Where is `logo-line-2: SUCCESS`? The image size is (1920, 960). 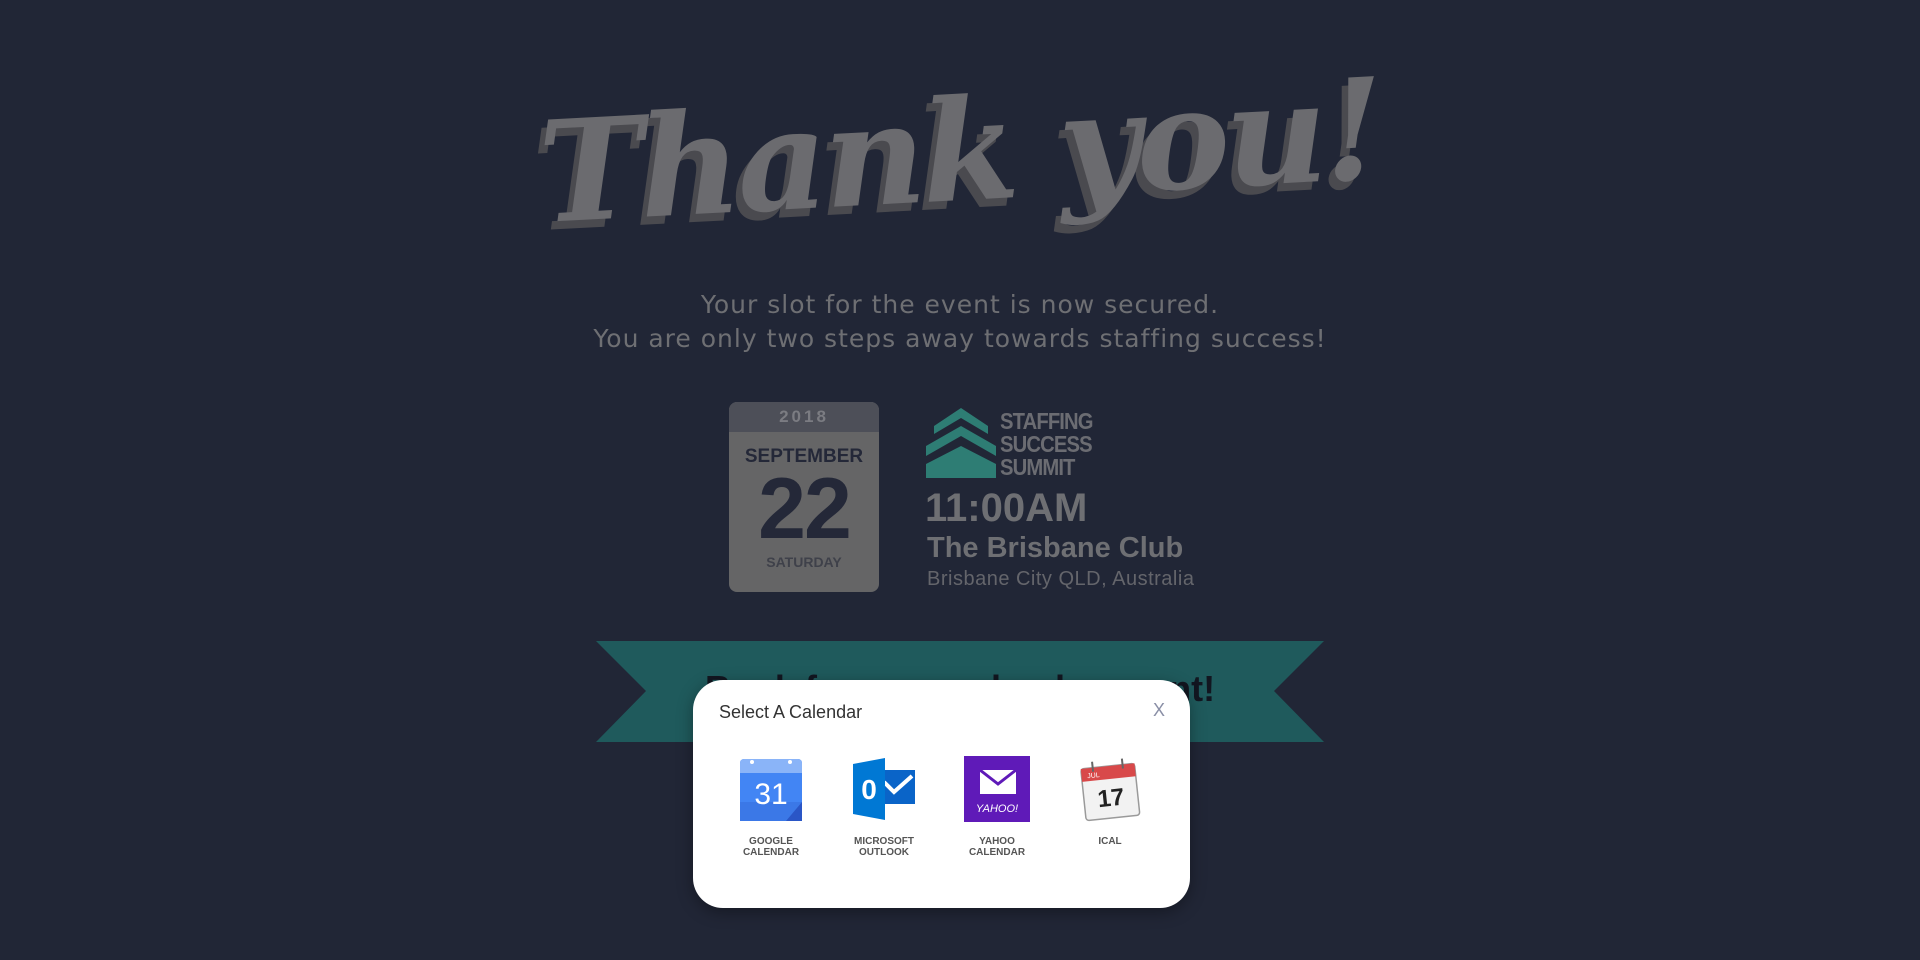
logo-line-2: SUCCESS is located at coordinates (1046, 444).